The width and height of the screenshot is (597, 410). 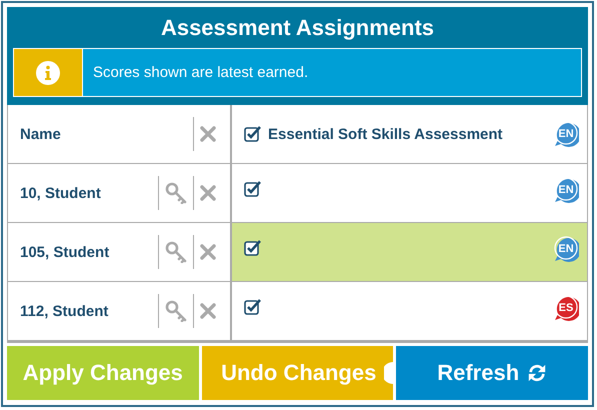 What do you see at coordinates (65, 252) in the screenshot?
I see `student-name: 105, Student` at bounding box center [65, 252].